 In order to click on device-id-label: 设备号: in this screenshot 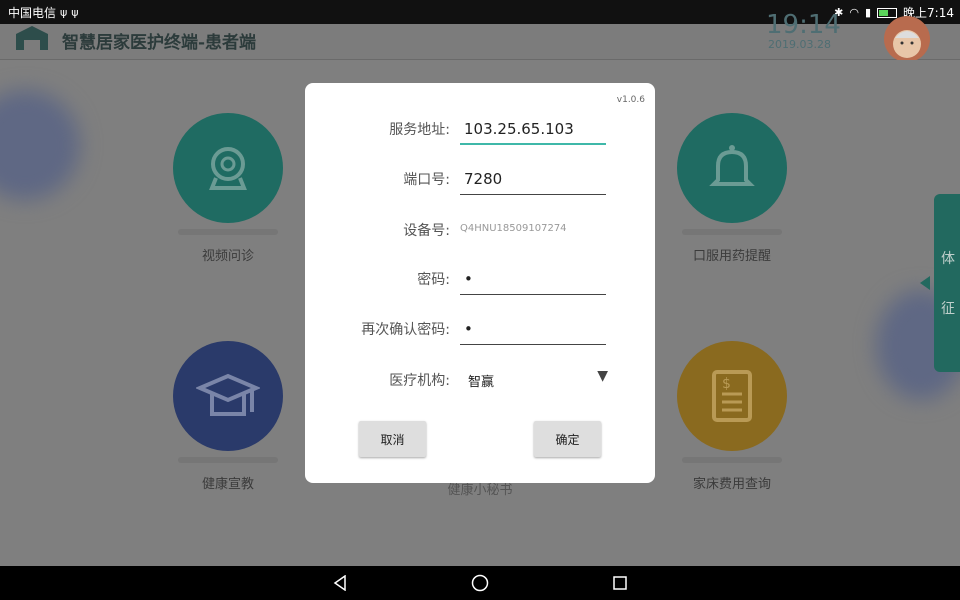, I will do `click(426, 231)`.